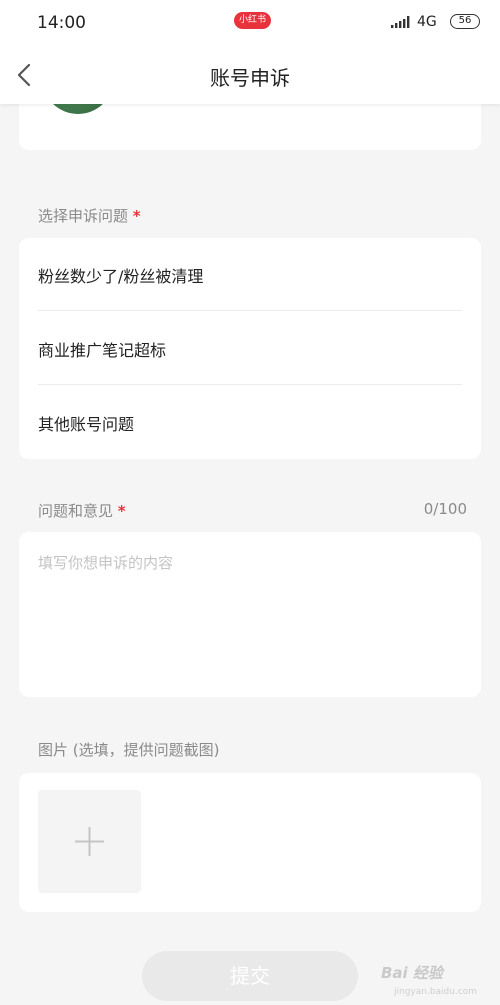  Describe the element at coordinates (102, 350) in the screenshot. I see `issue-option-label: 商业推广笔记超标` at that location.